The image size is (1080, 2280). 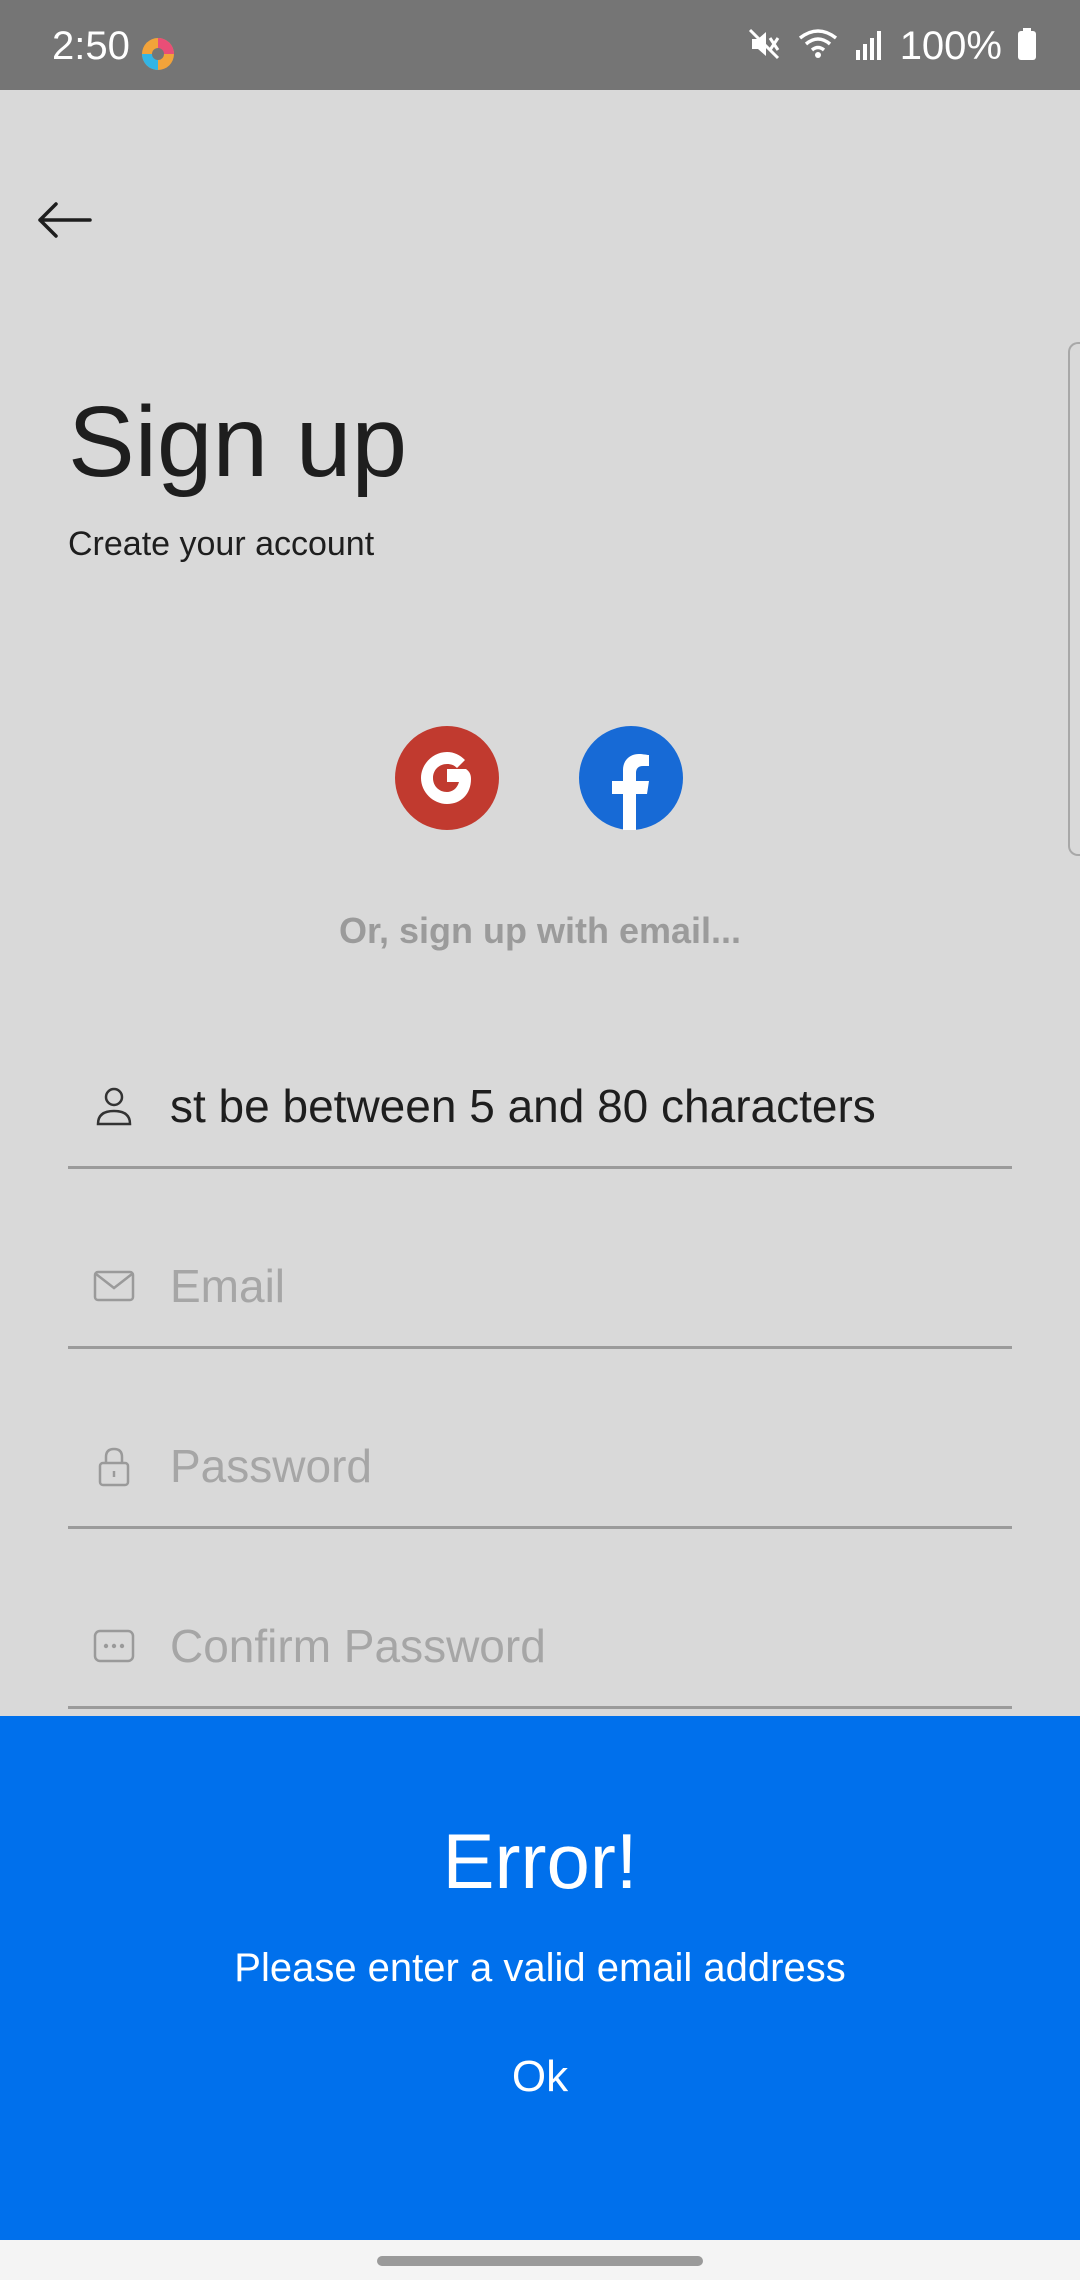 What do you see at coordinates (447, 793) in the screenshot?
I see `google-icon` at bounding box center [447, 793].